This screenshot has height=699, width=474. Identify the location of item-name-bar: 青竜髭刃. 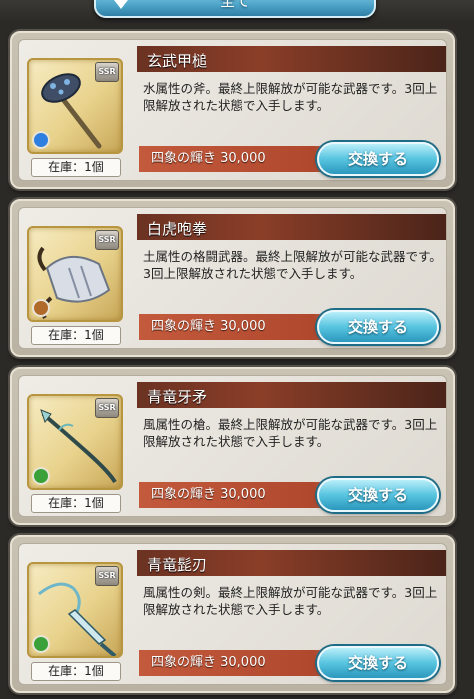
(291, 563).